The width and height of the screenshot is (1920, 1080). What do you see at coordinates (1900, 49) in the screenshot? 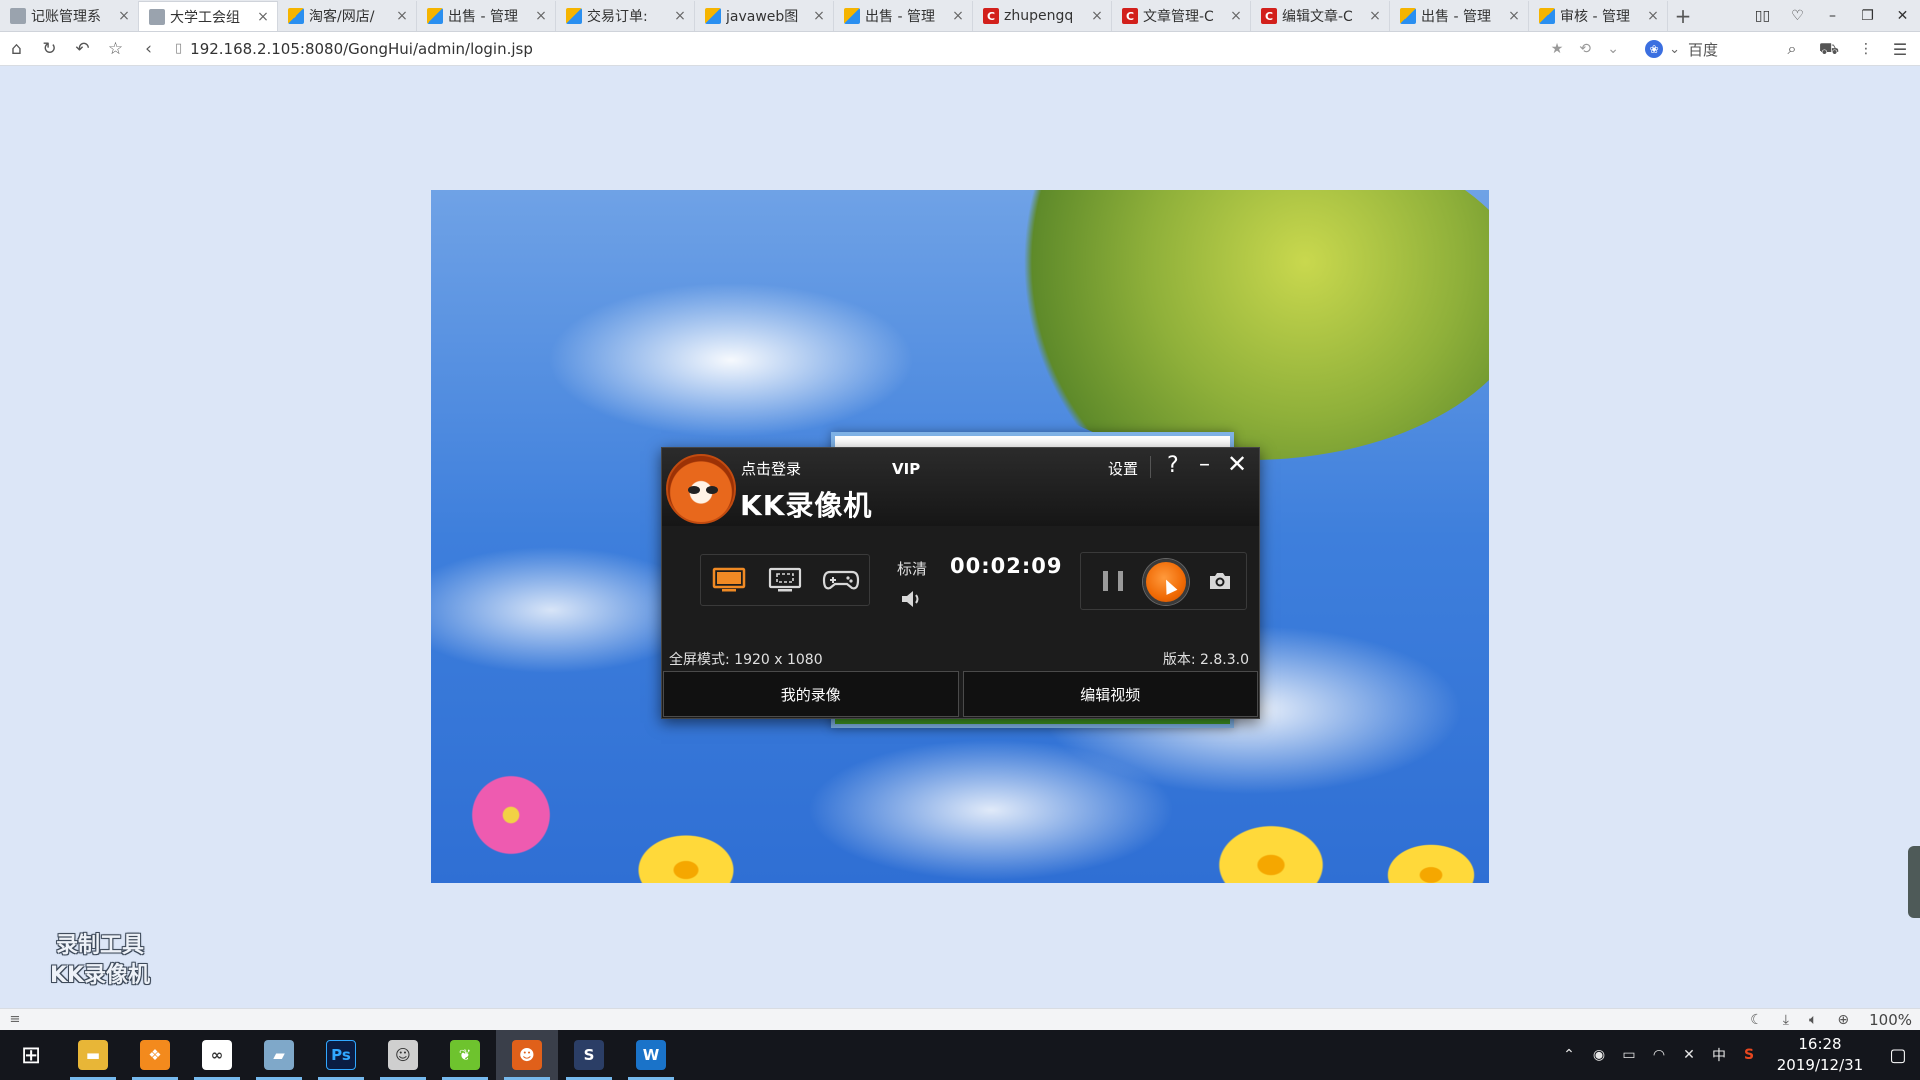
I see `menu-icon: ☰` at bounding box center [1900, 49].